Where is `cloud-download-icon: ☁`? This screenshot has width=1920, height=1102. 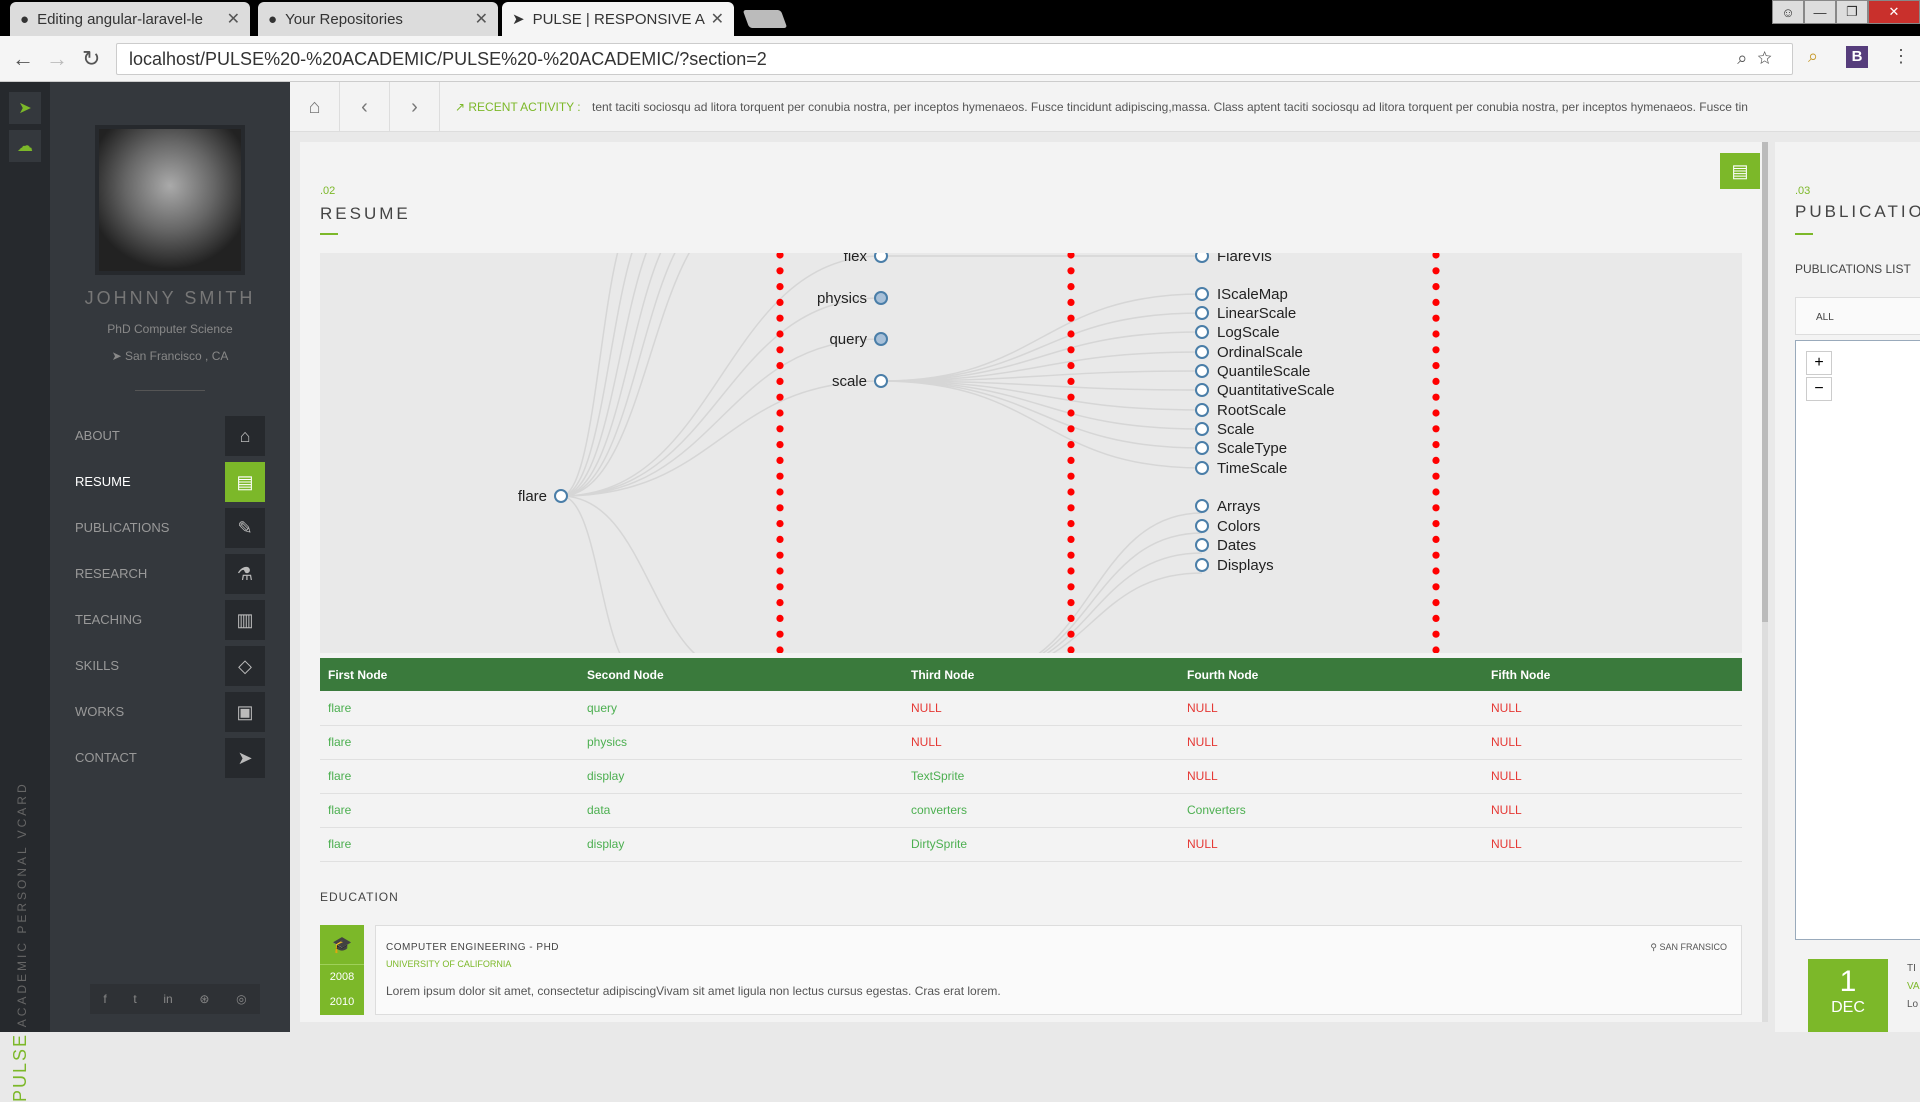
cloud-download-icon: ☁ is located at coordinates (25, 146).